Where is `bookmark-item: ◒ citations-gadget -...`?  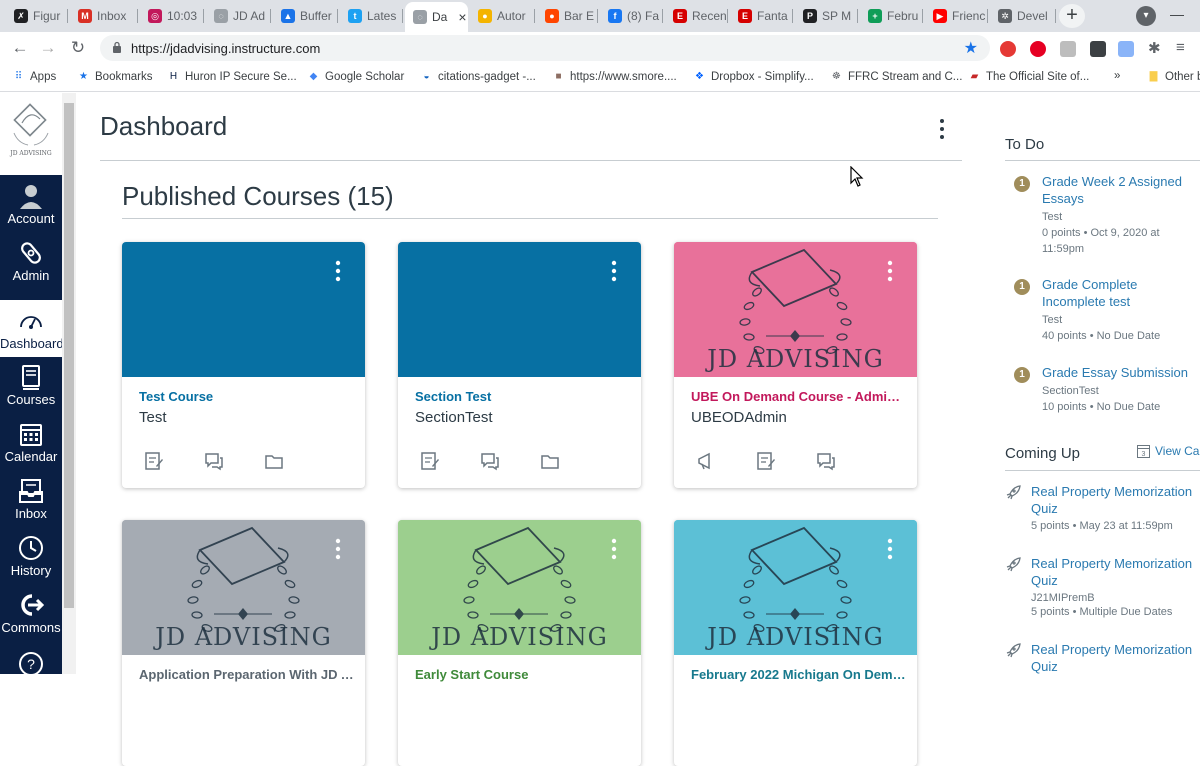 bookmark-item: ◒ citations-gadget -... is located at coordinates (477, 76).